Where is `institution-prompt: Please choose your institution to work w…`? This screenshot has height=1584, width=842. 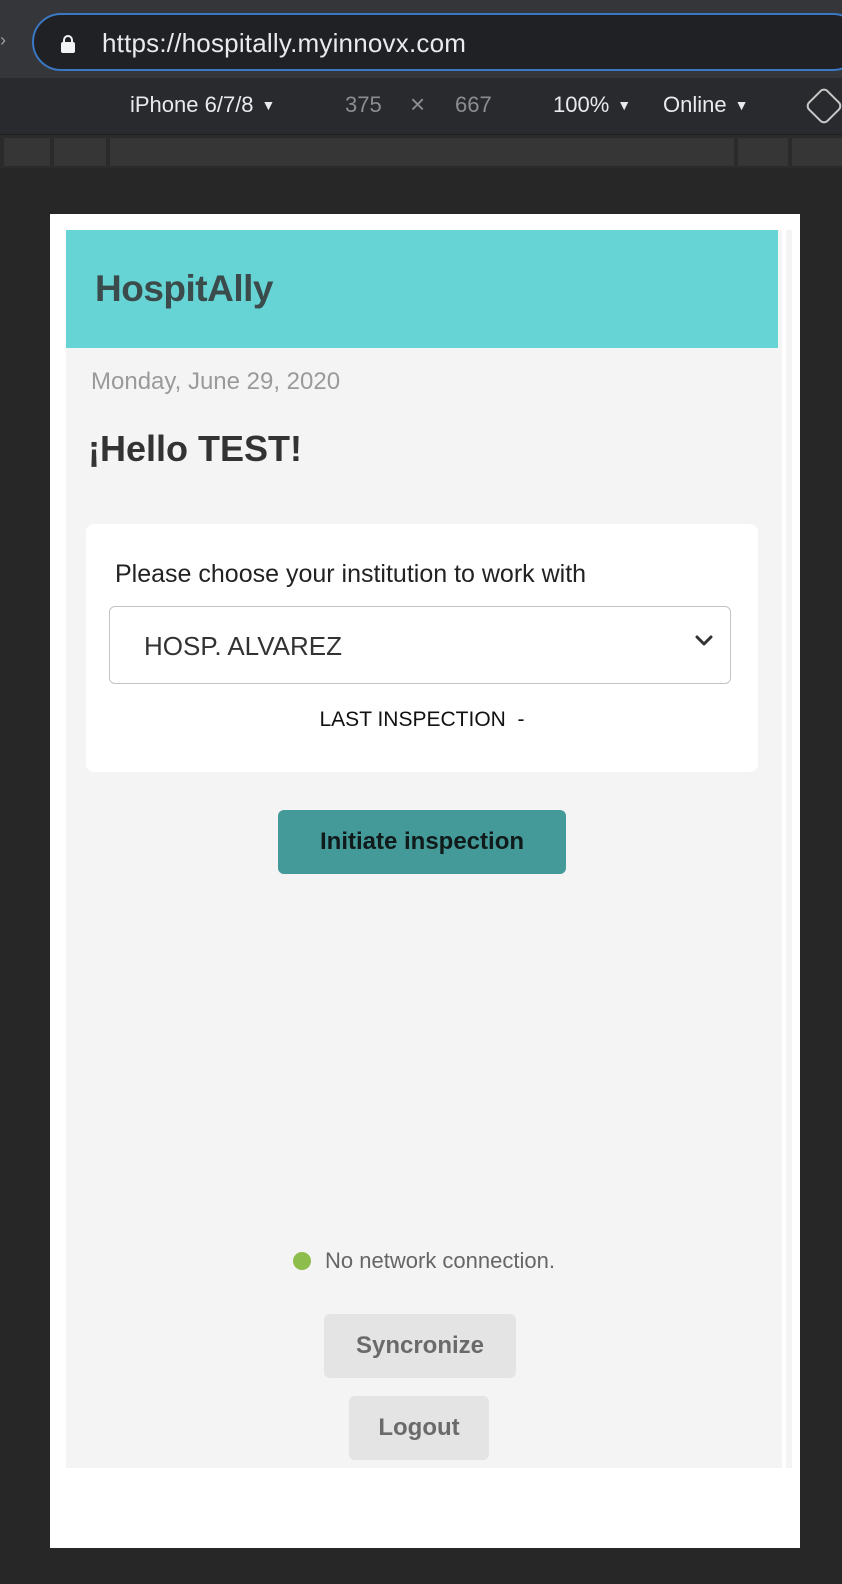
institution-prompt: Please choose your institution to work w… is located at coordinates (351, 574).